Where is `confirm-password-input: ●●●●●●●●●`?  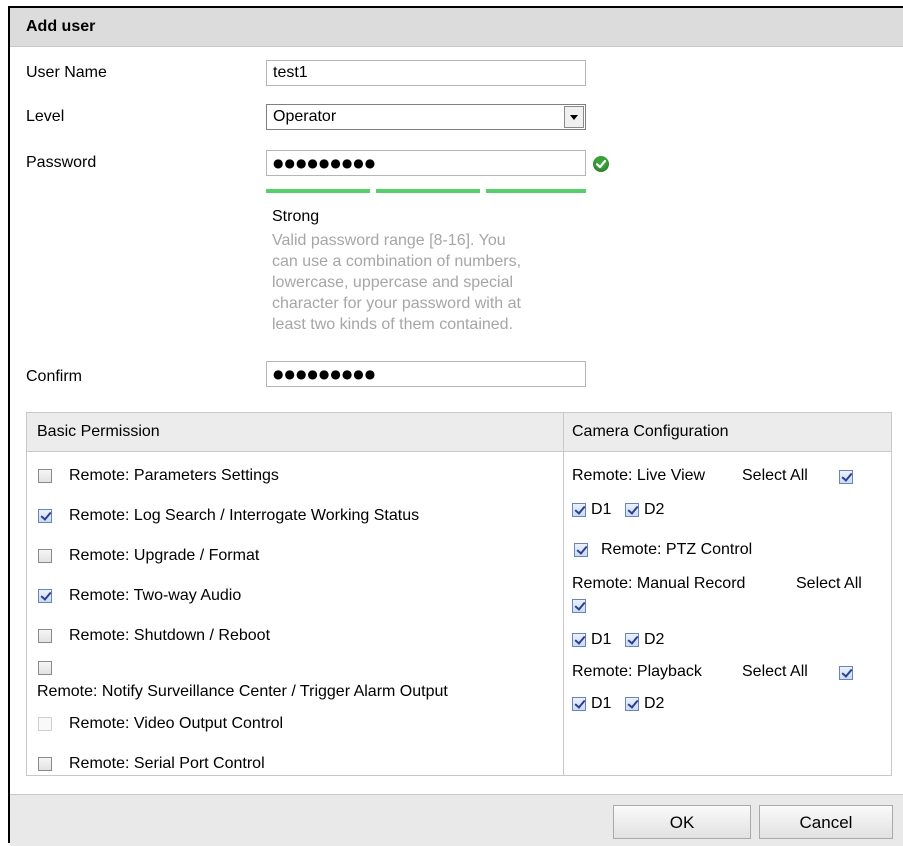
confirm-password-input: ●●●●●●●●● is located at coordinates (426, 374).